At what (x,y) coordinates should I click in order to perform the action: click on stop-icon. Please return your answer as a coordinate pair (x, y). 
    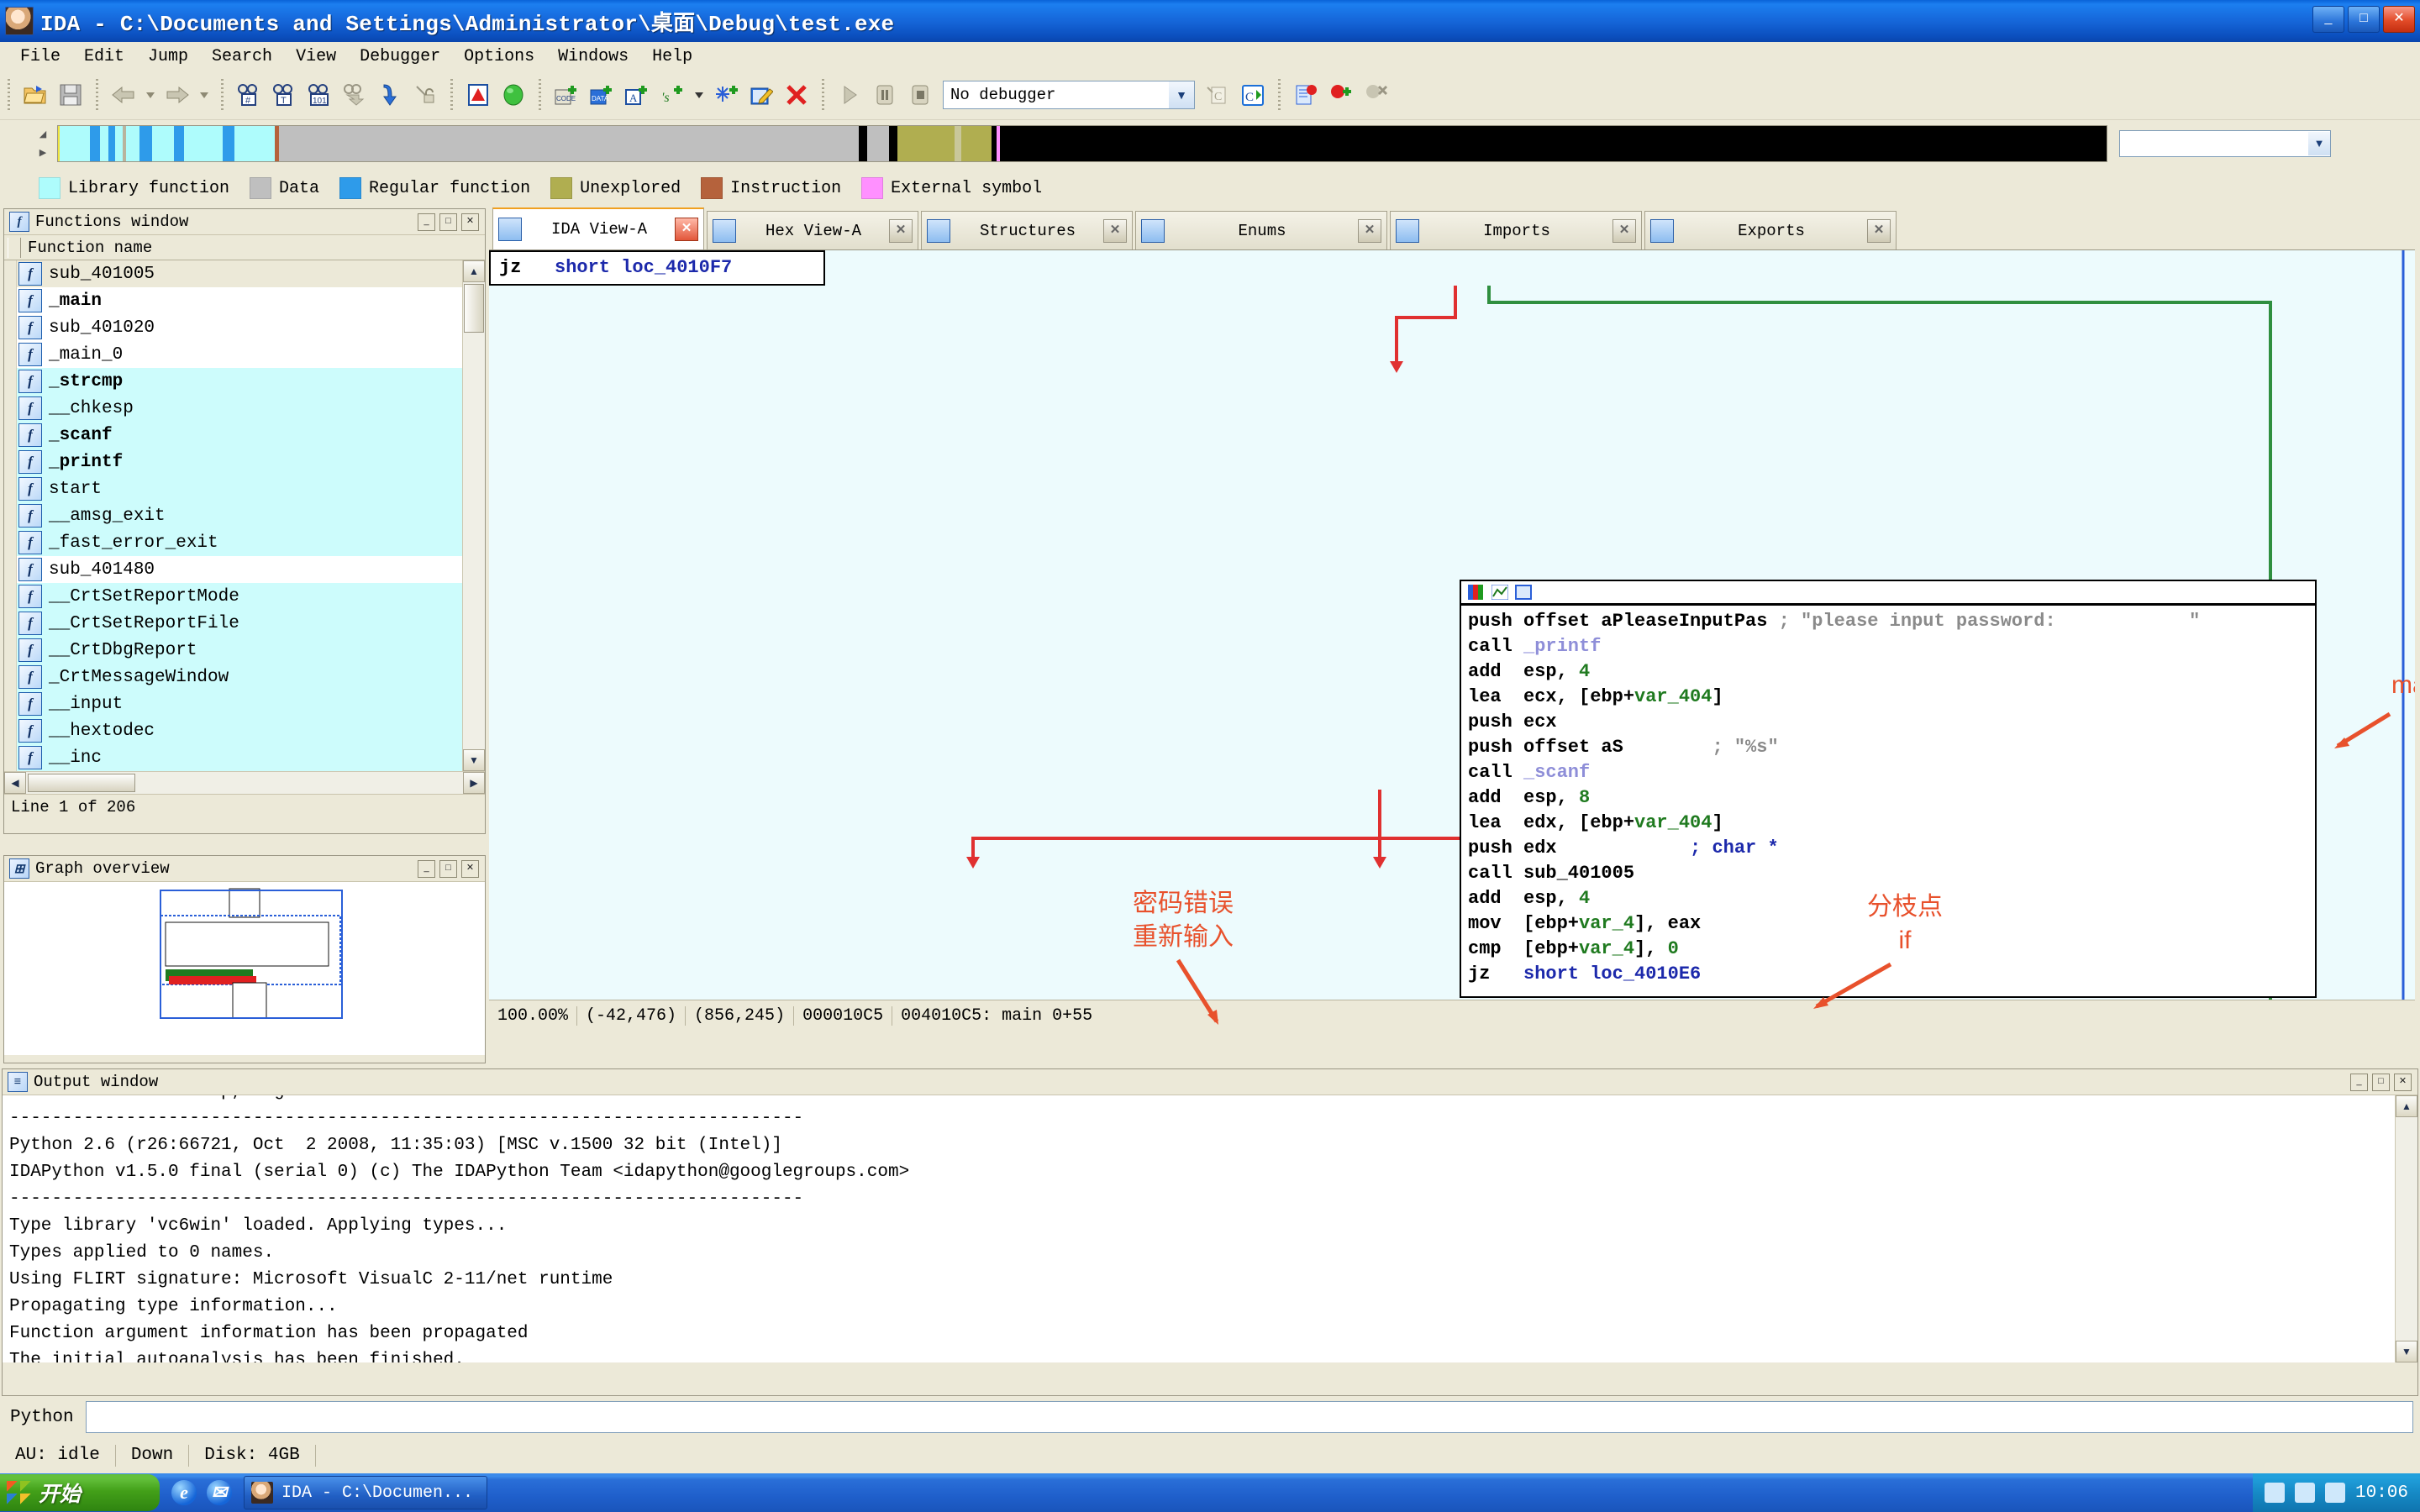
    Looking at the image, I should click on (920, 95).